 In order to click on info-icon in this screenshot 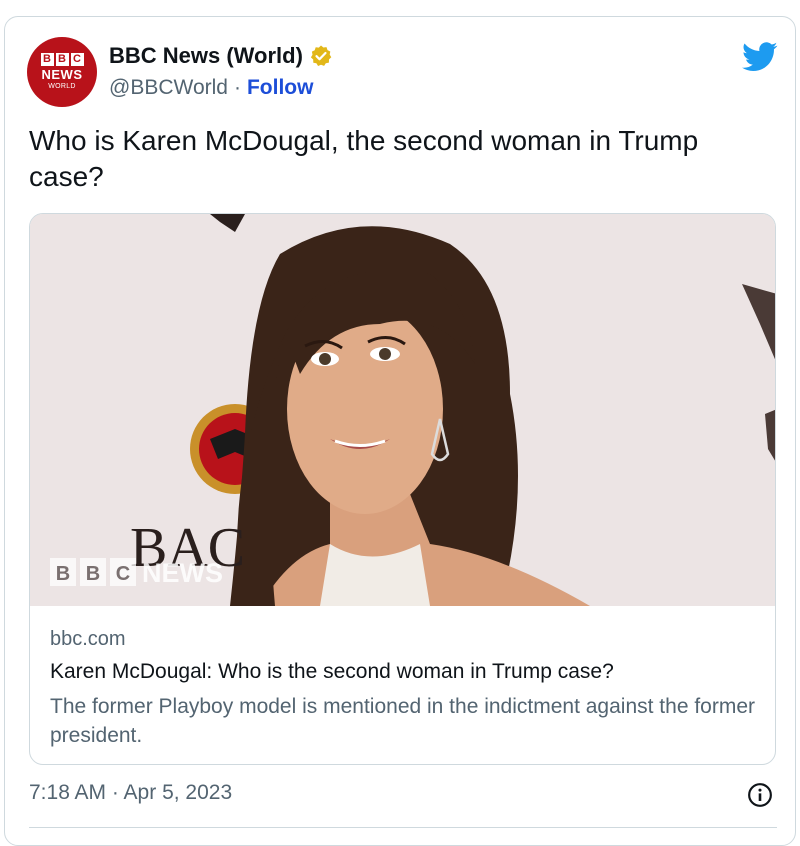, I will do `click(760, 795)`.